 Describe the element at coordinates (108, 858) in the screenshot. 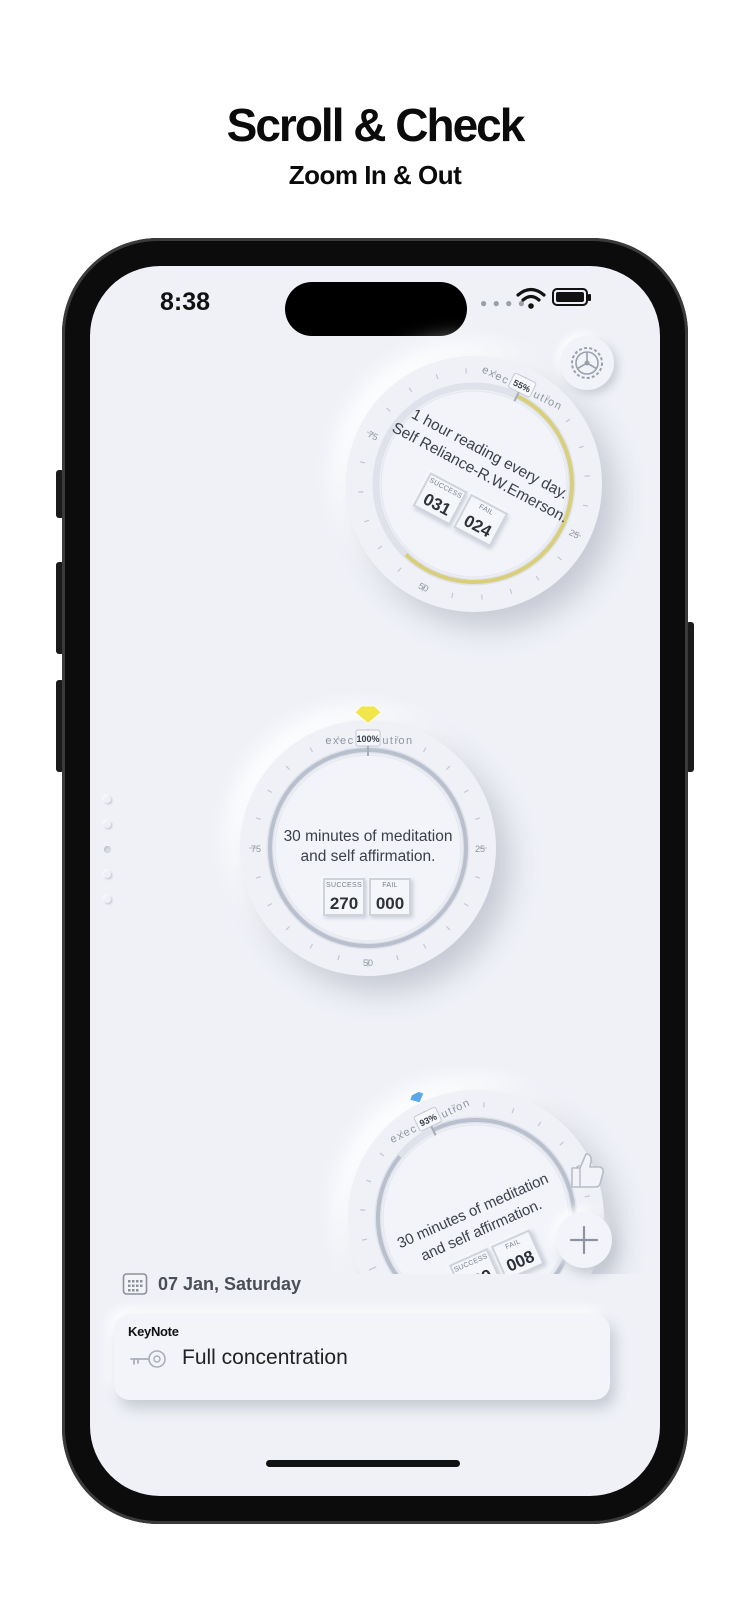

I see `page-indicator` at that location.